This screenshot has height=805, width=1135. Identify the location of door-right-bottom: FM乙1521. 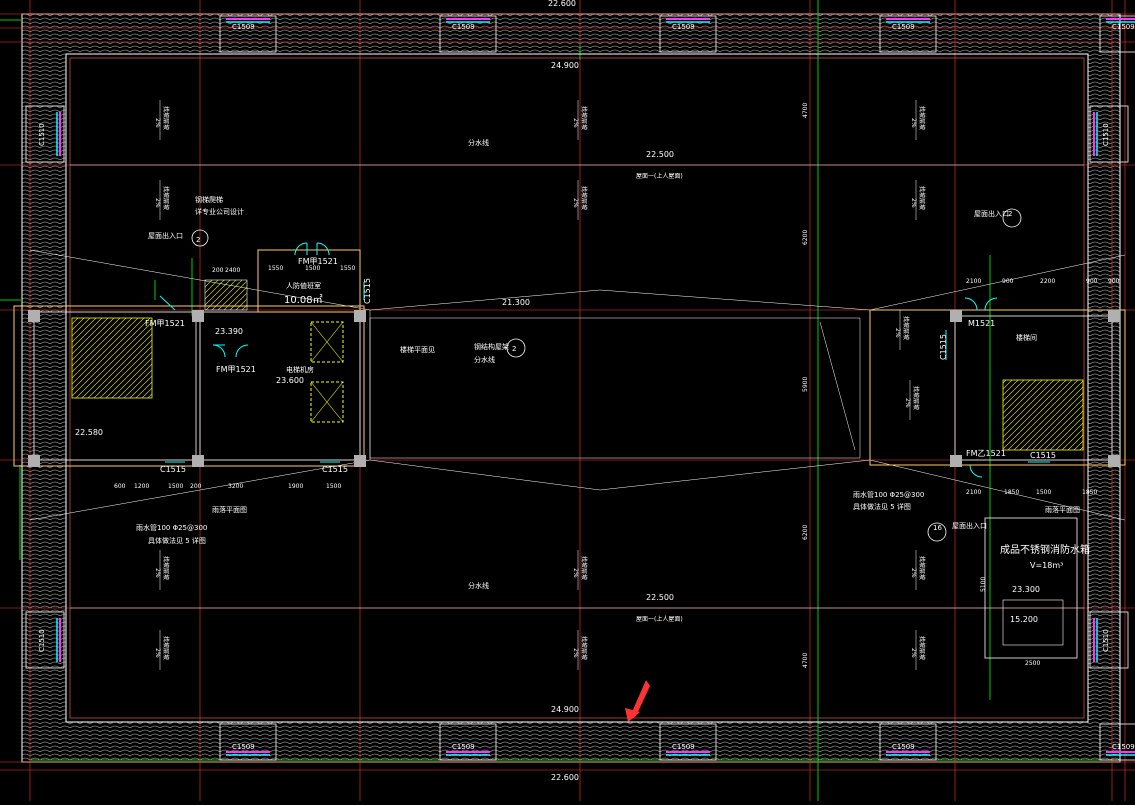
(986, 453).